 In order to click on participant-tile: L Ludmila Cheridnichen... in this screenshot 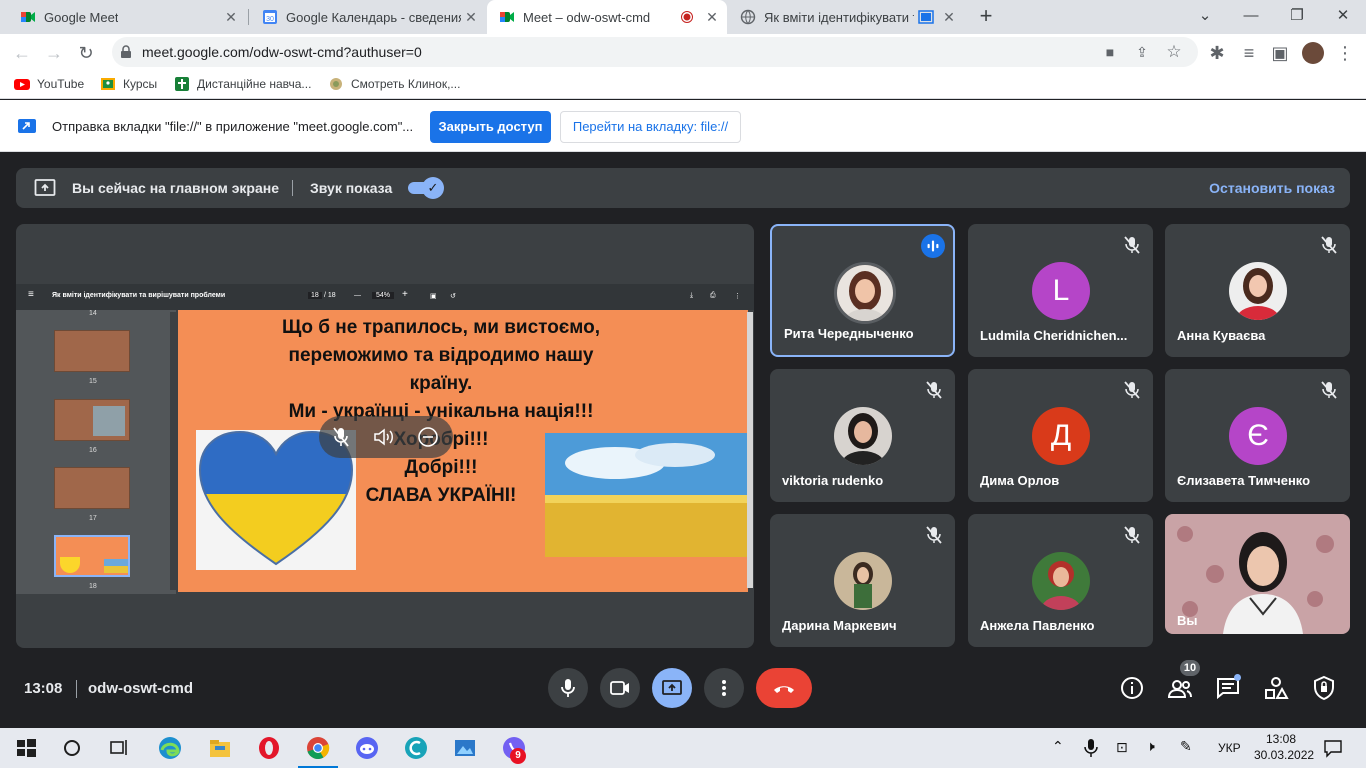, I will do `click(1060, 290)`.